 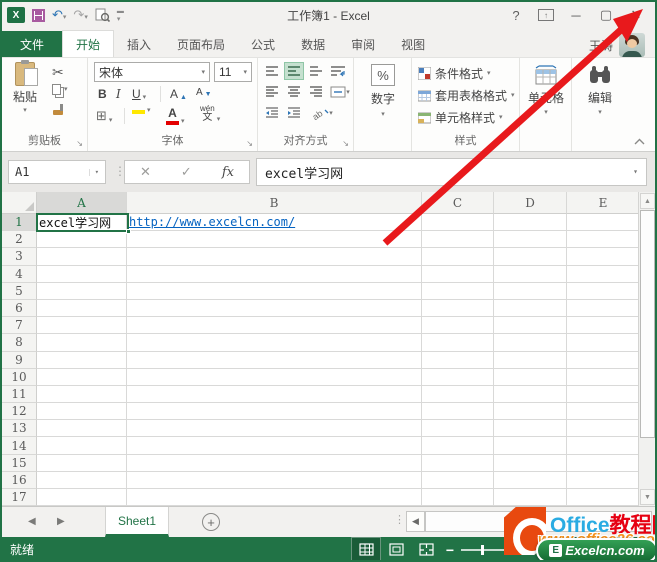 What do you see at coordinates (19, 308) in the screenshot?
I see `row-header-6: 6` at bounding box center [19, 308].